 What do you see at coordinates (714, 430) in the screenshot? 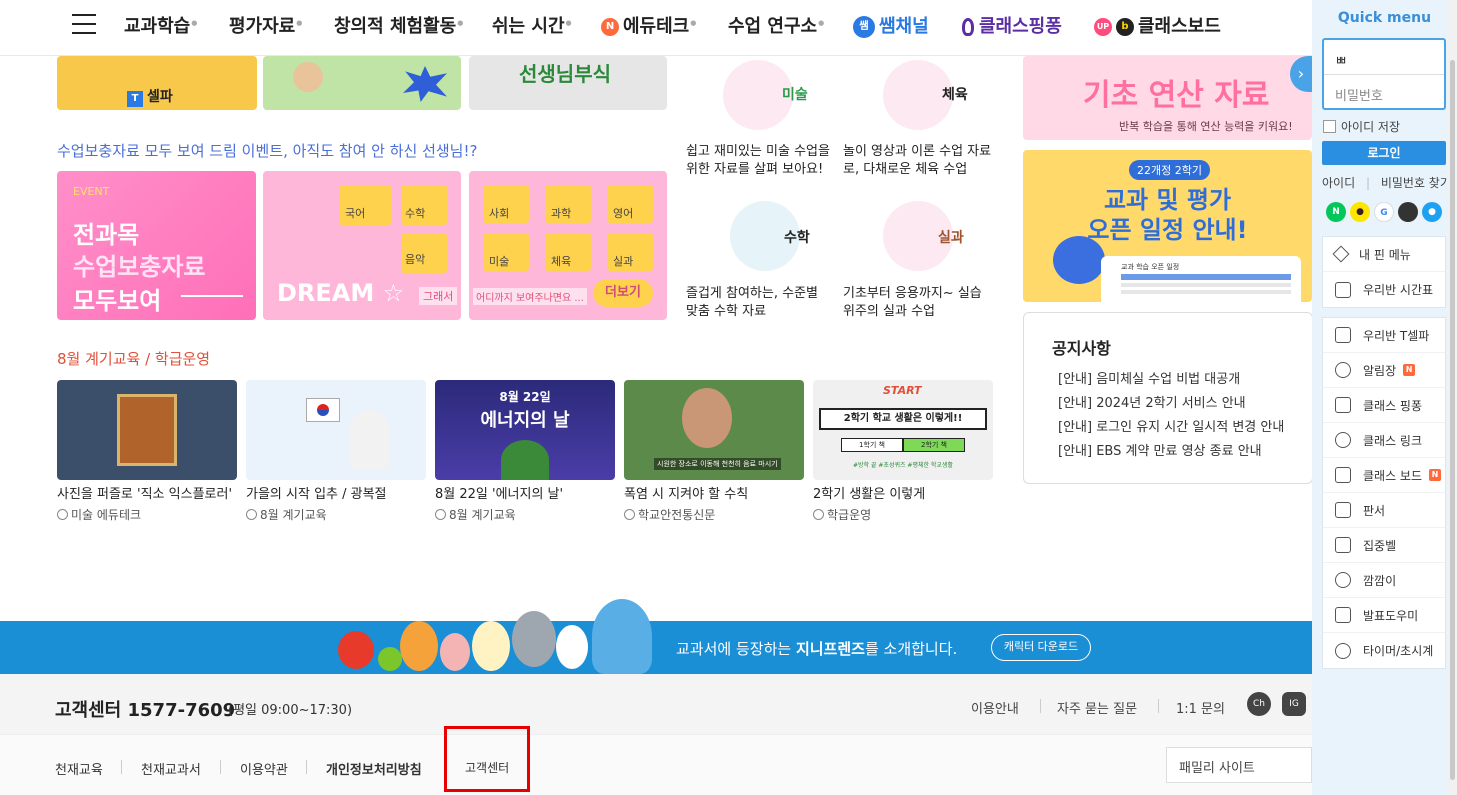
I see `heatwave-thumb: 시원한 장소로 이동해 천천히 음료 마시기` at bounding box center [714, 430].